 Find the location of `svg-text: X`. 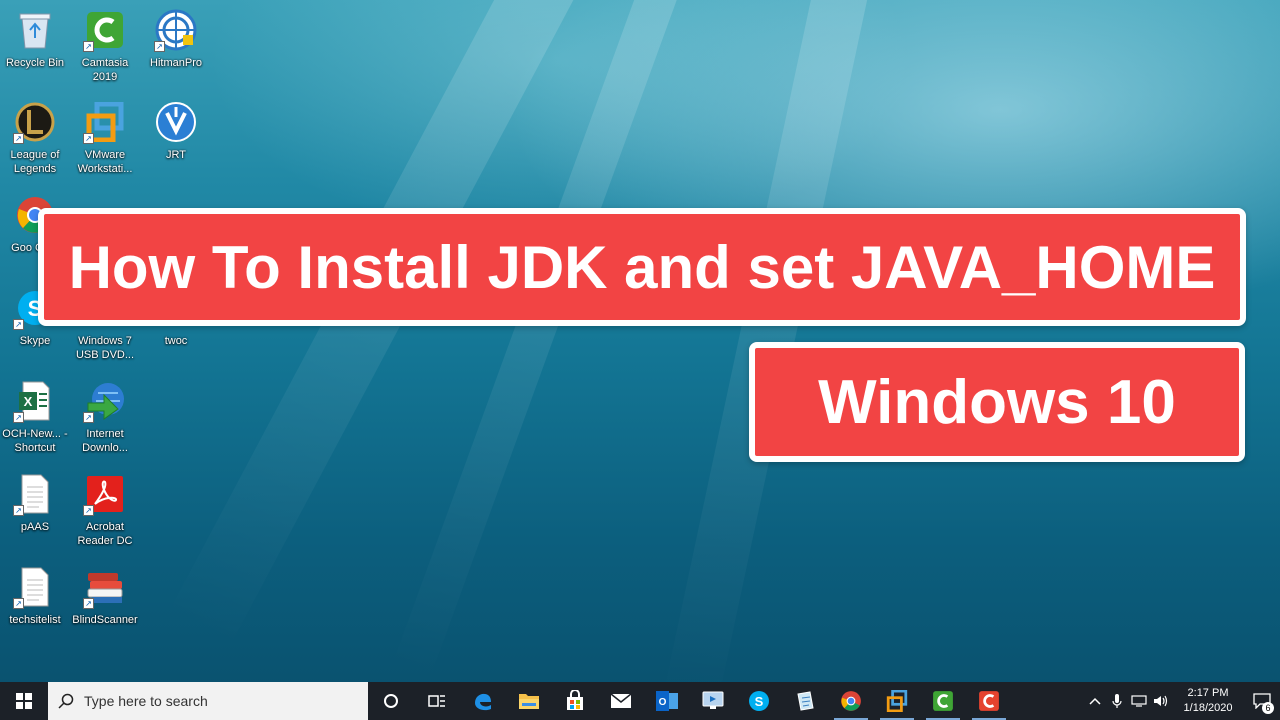

svg-text: X is located at coordinates (28, 401).